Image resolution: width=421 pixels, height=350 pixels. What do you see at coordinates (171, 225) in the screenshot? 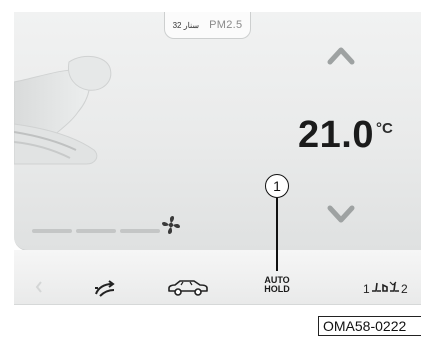
I see `fan-icon` at bounding box center [171, 225].